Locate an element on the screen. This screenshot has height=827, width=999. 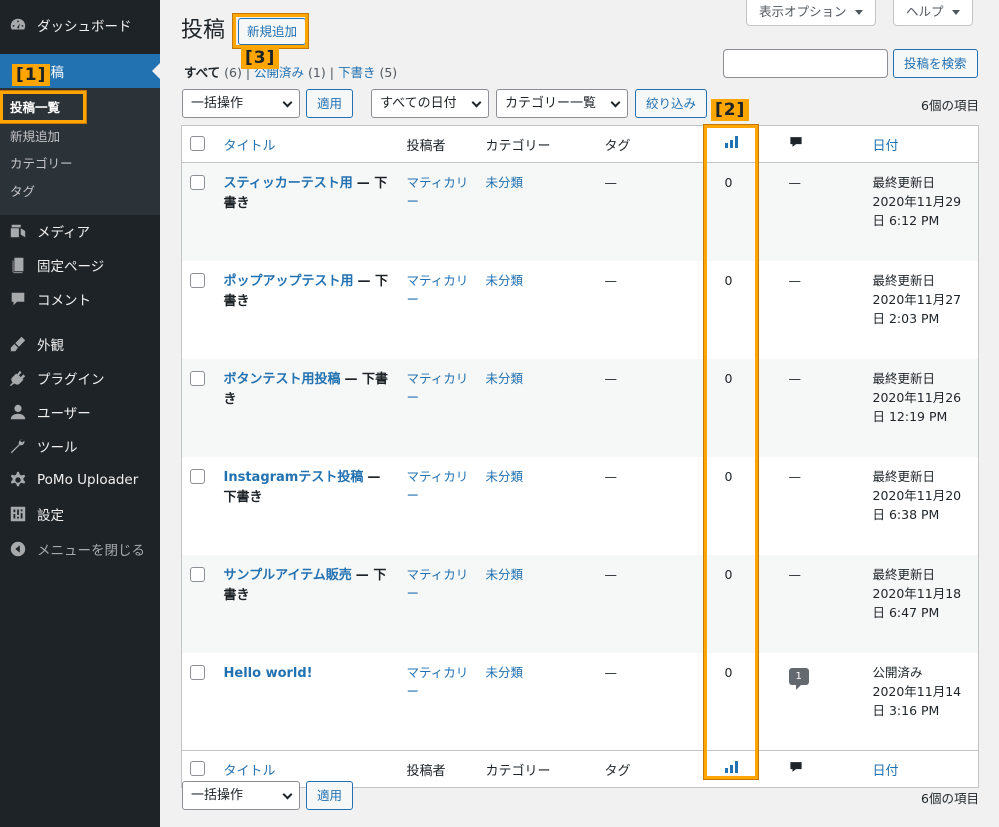
sidebar-item-media: メディア is located at coordinates (80, 231).